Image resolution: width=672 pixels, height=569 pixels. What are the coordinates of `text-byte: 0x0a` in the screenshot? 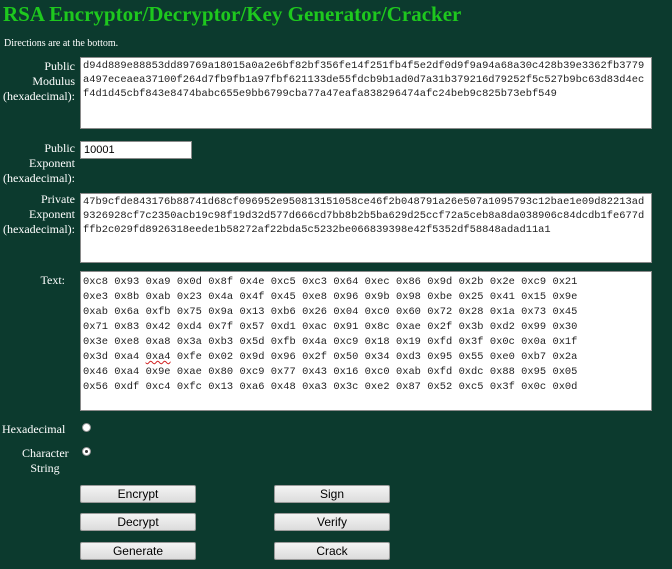 It's located at (534, 342).